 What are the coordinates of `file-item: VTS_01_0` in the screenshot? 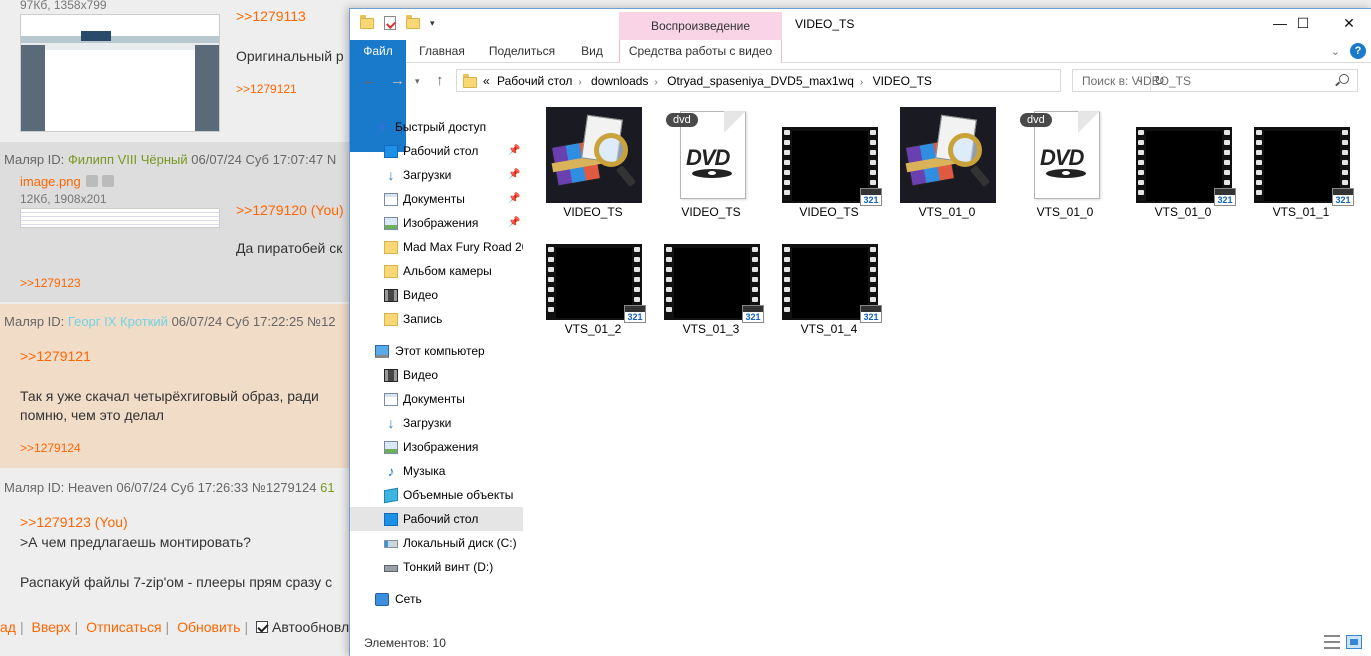 It's located at (947, 160).